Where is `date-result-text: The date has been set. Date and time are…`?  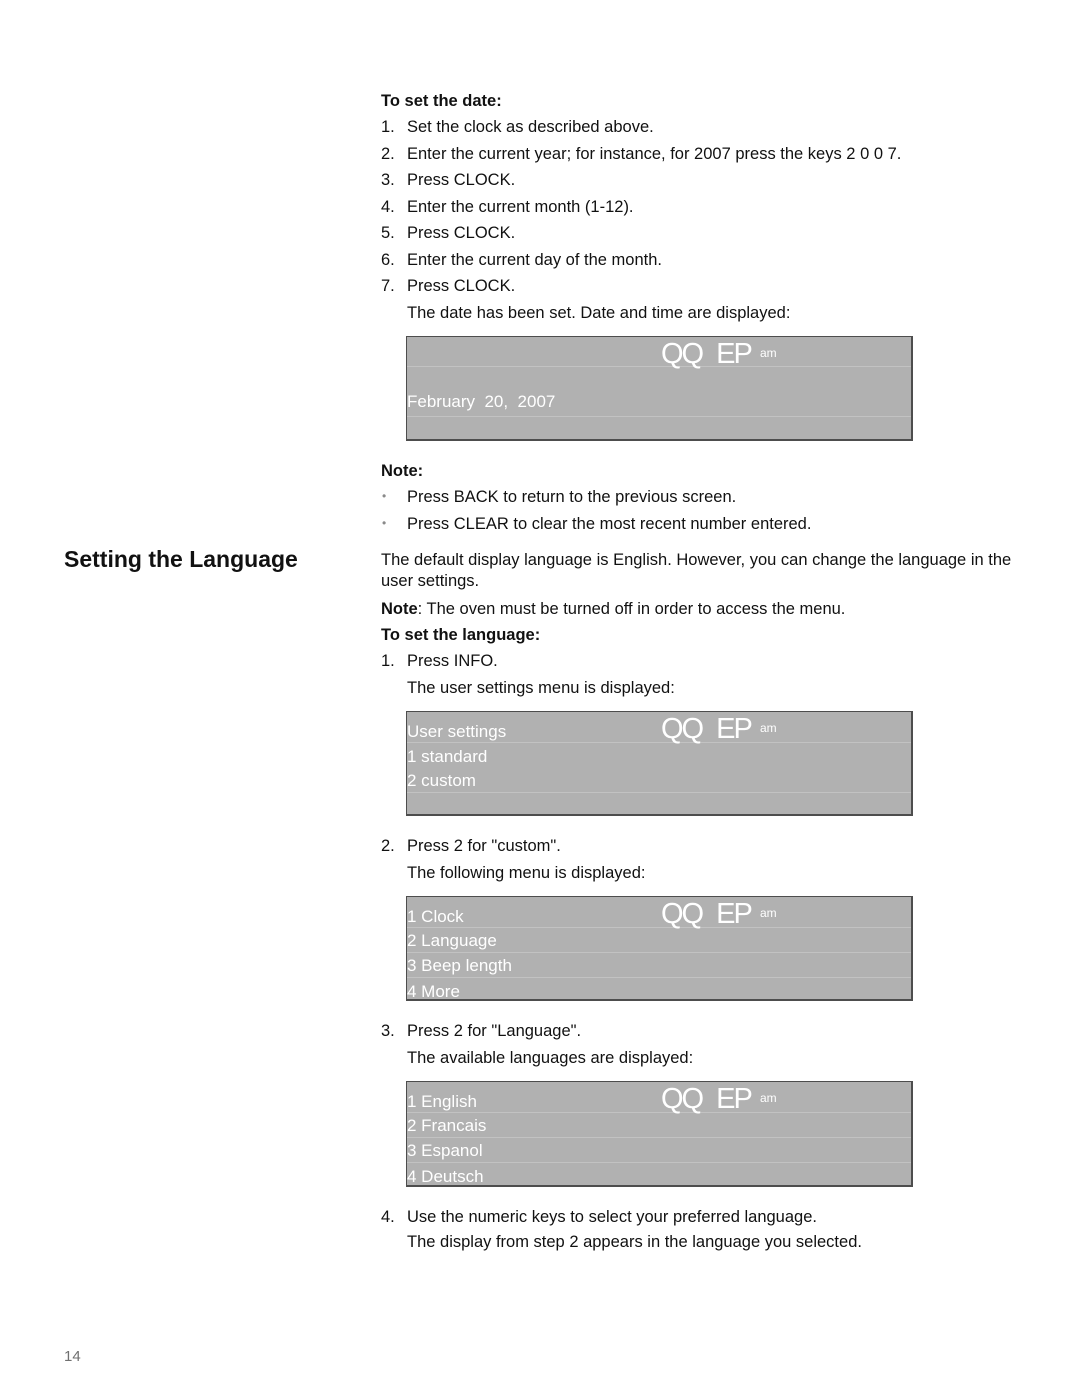
date-result-text: The date has been set. Date and time are… is located at coordinates (599, 313).